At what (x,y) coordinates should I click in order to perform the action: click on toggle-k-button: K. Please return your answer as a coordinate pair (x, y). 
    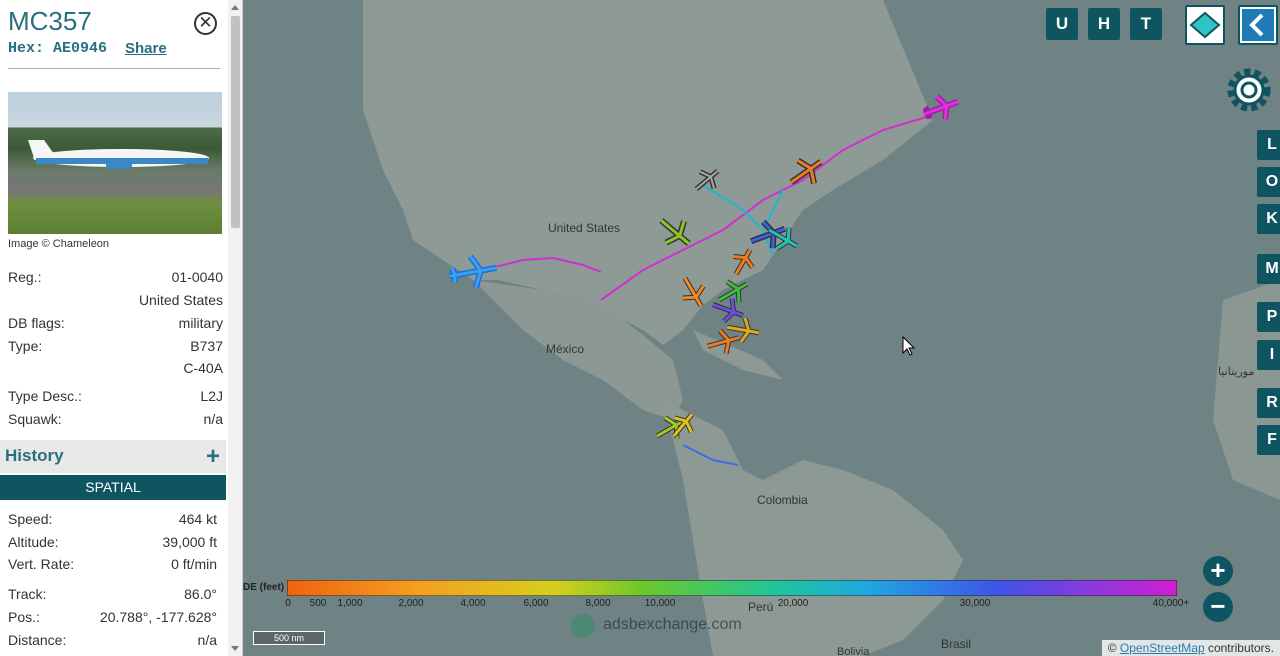
    Looking at the image, I should click on (1268, 219).